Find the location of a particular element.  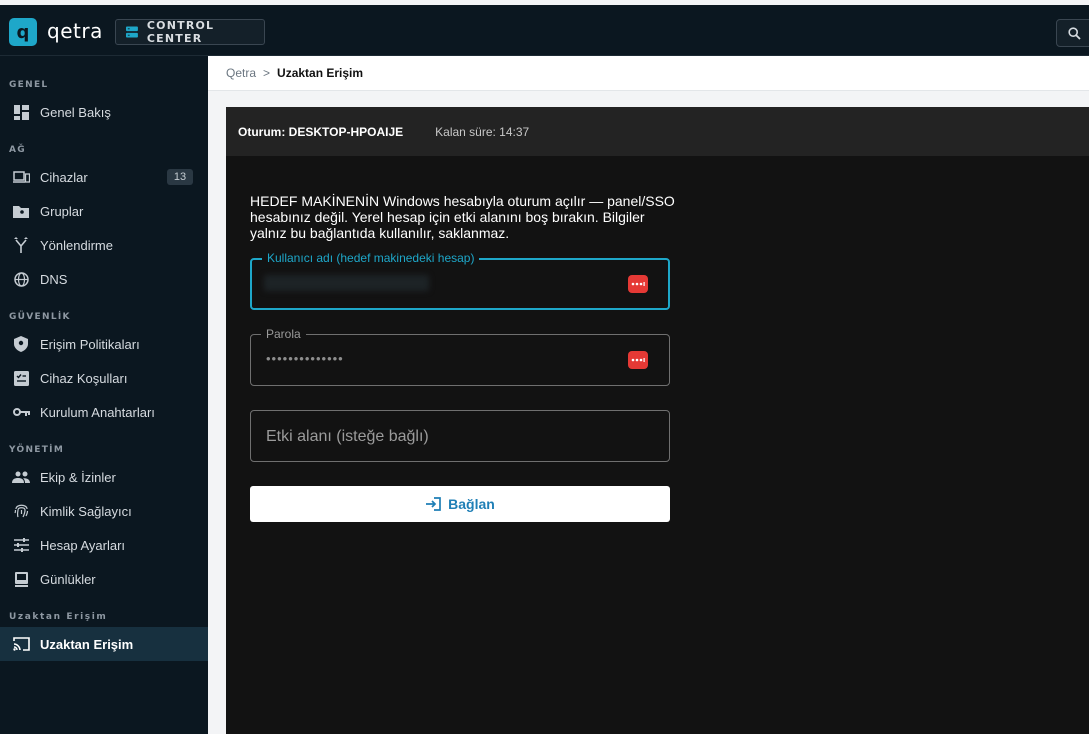

sidebar-item-label: DNS is located at coordinates (54, 279).